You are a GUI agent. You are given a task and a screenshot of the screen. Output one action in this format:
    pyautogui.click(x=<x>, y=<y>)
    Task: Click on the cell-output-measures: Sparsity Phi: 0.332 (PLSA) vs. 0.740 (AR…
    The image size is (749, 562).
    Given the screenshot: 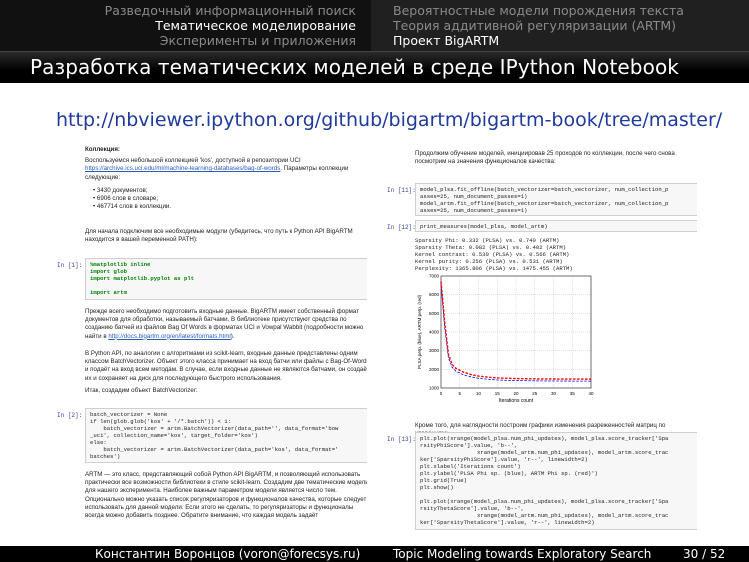 What is the action you would take?
    pyautogui.click(x=556, y=254)
    